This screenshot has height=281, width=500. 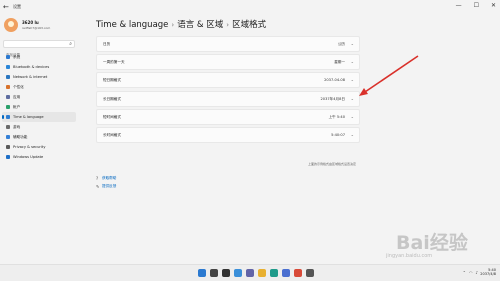 I want to click on system-tray: ⌃ ◠ ♪, so click(x=470, y=272).